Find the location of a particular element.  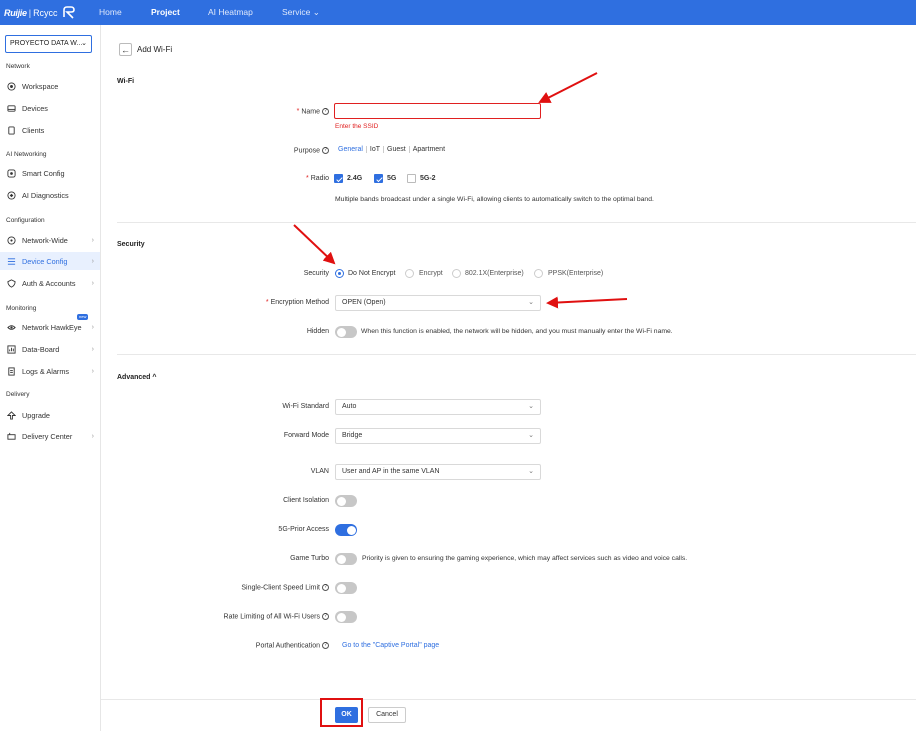

encryption-method-select: OPEN (Open) ⌄ is located at coordinates (438, 303).